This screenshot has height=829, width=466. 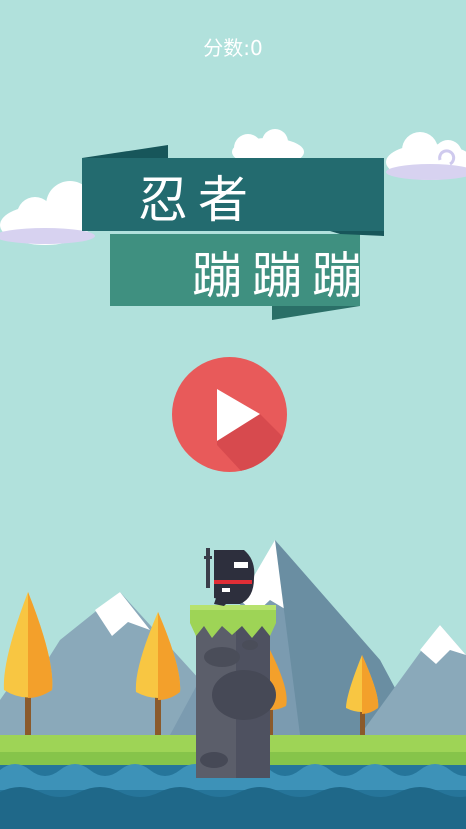 I want to click on title-line-1: 忍者, so click(x=198, y=200).